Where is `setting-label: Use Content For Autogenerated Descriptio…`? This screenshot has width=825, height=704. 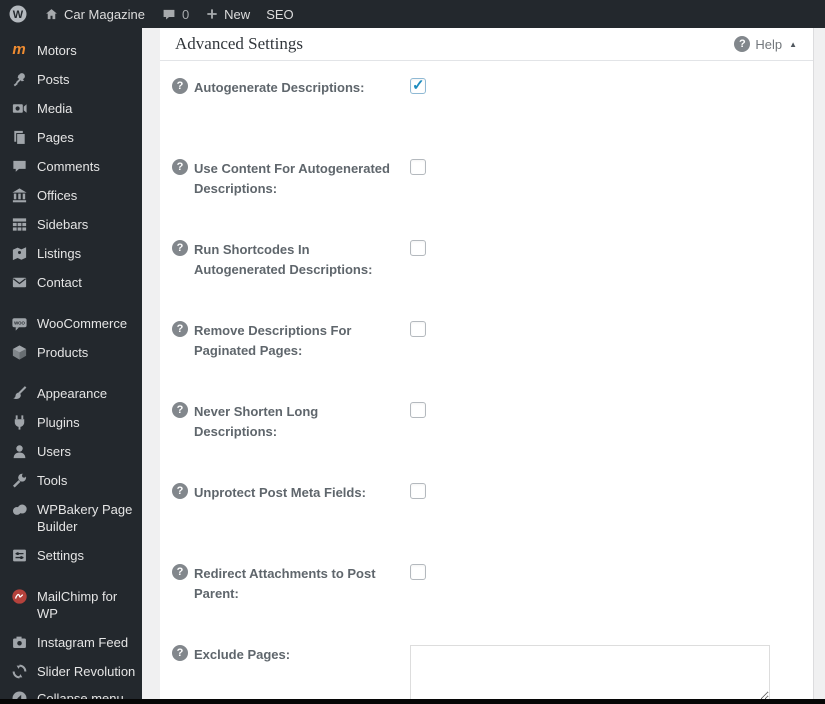 setting-label: Use Content For Autogenerated Descriptio… is located at coordinates (292, 179).